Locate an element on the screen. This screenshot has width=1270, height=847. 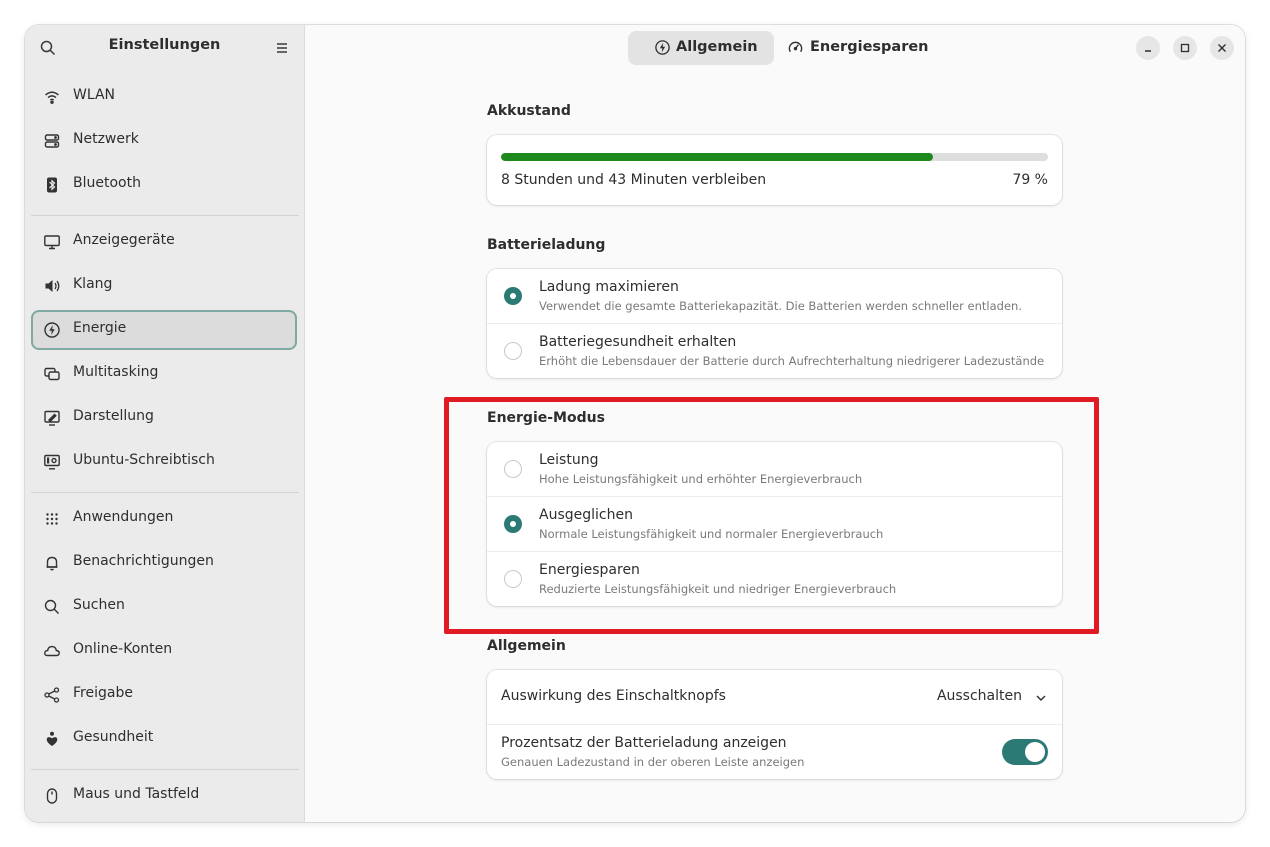
chevron-down-icon is located at coordinates (1041, 697).